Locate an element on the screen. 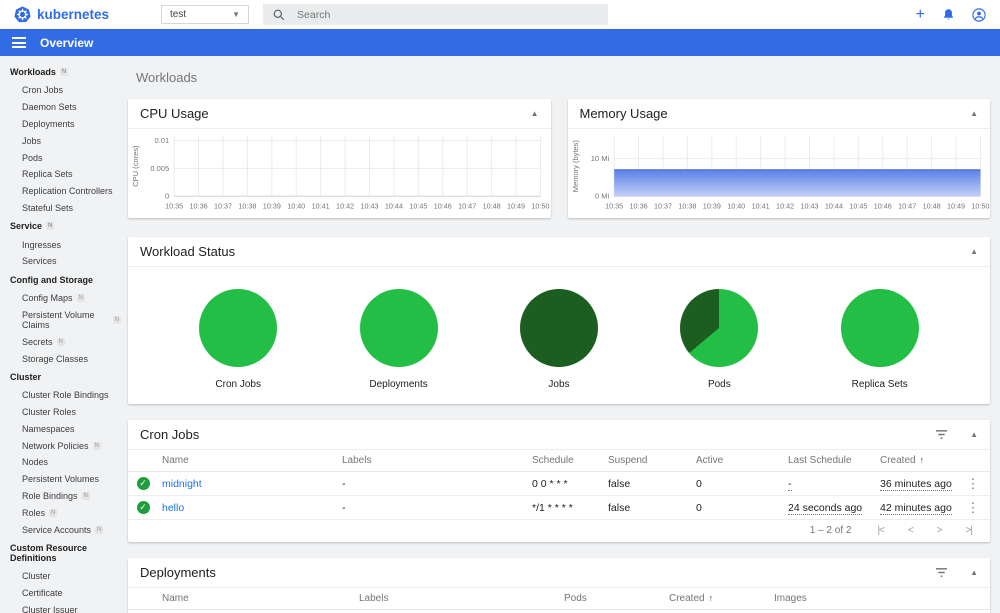 This screenshot has width=1000, height=613. sidebar-section-config-and-storage: Config and Storage is located at coordinates (62, 280).